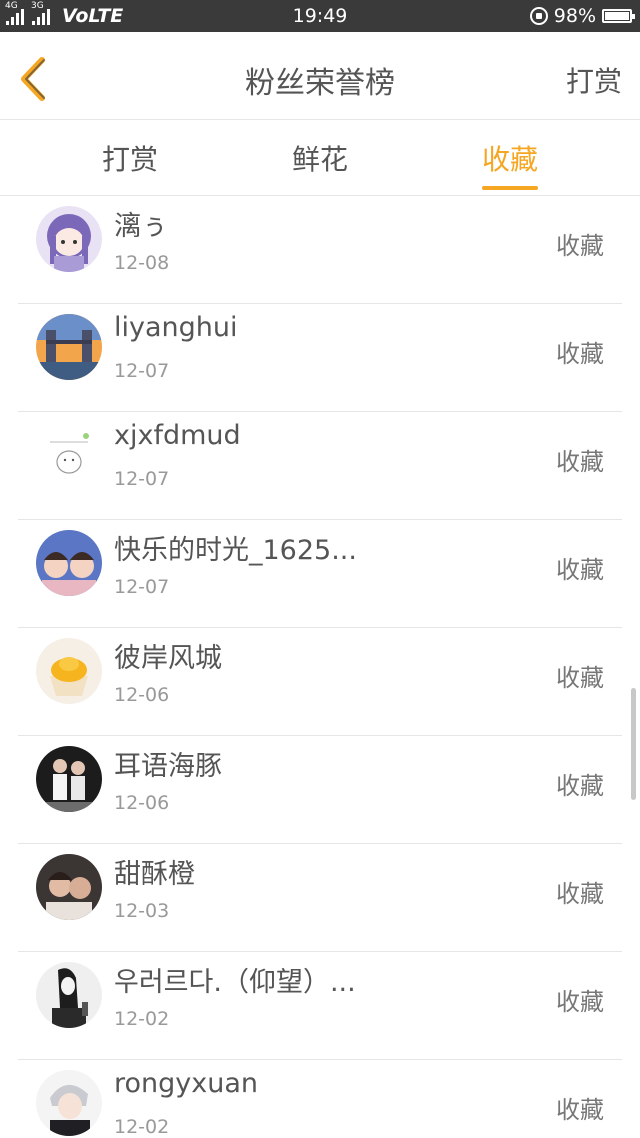  I want to click on chevron-left-icon, so click(33, 79).